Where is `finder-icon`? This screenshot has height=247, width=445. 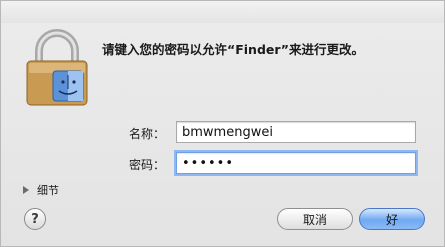
finder-icon is located at coordinates (68, 86).